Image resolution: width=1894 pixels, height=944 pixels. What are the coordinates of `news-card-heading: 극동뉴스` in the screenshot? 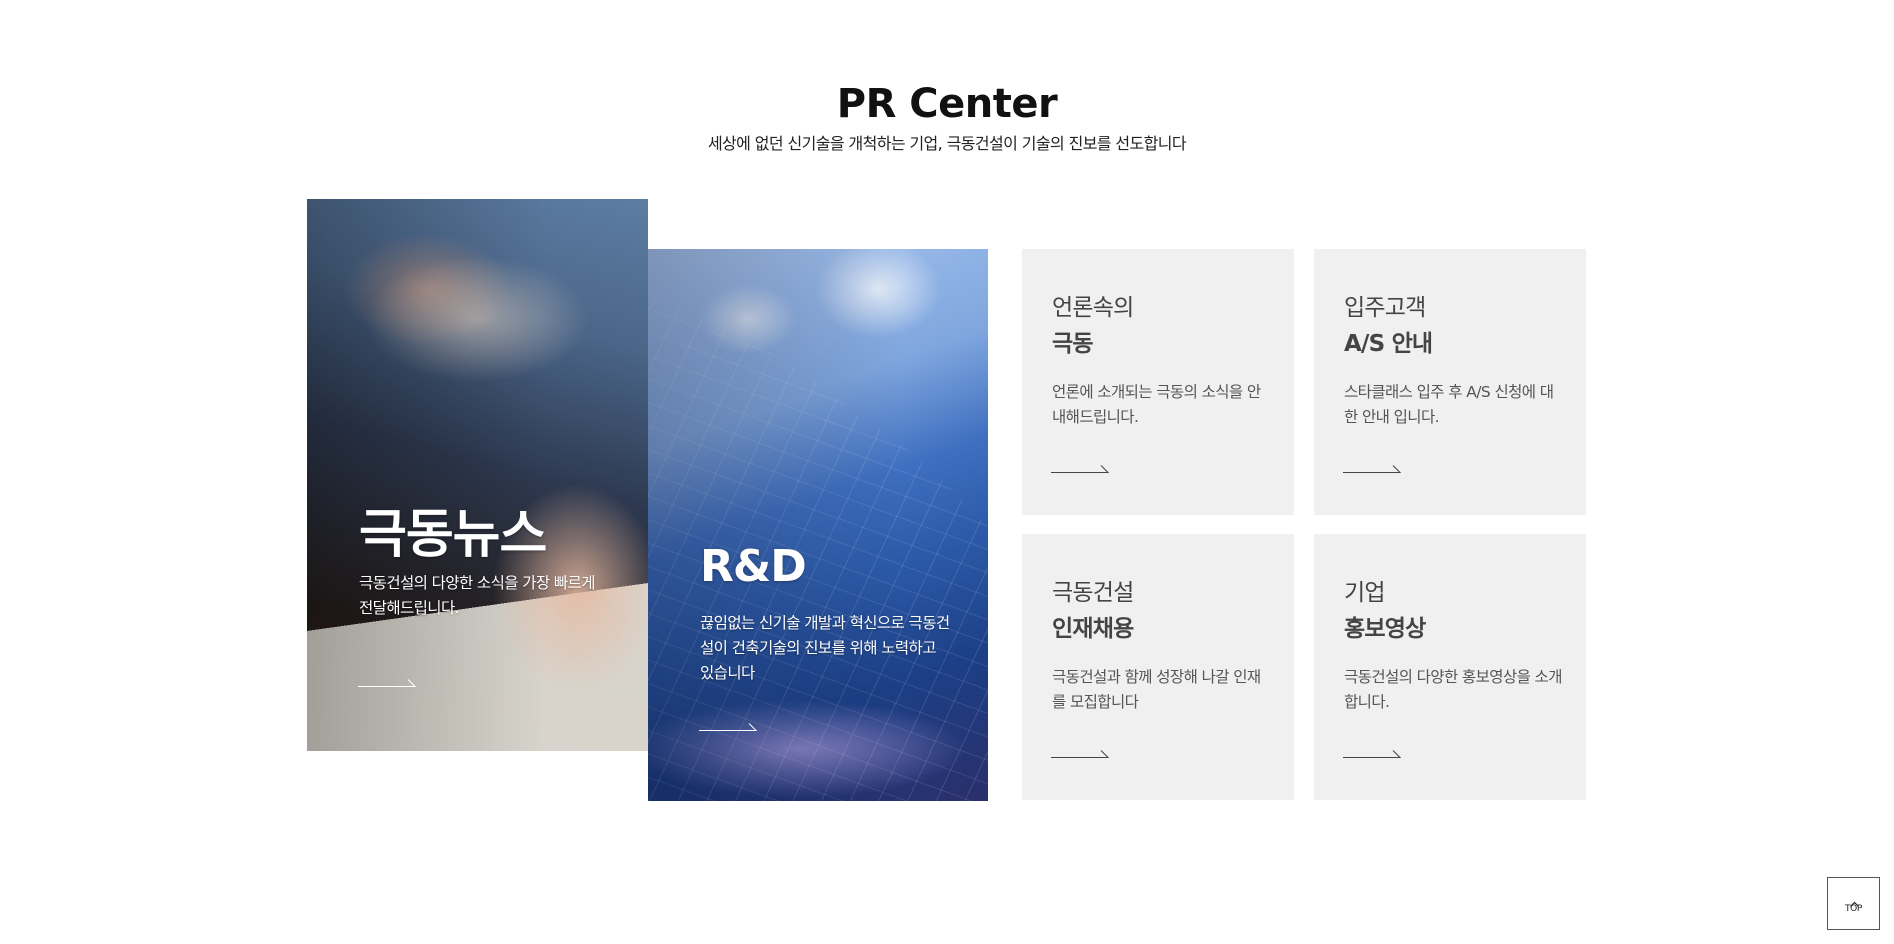 It's located at (453, 535).